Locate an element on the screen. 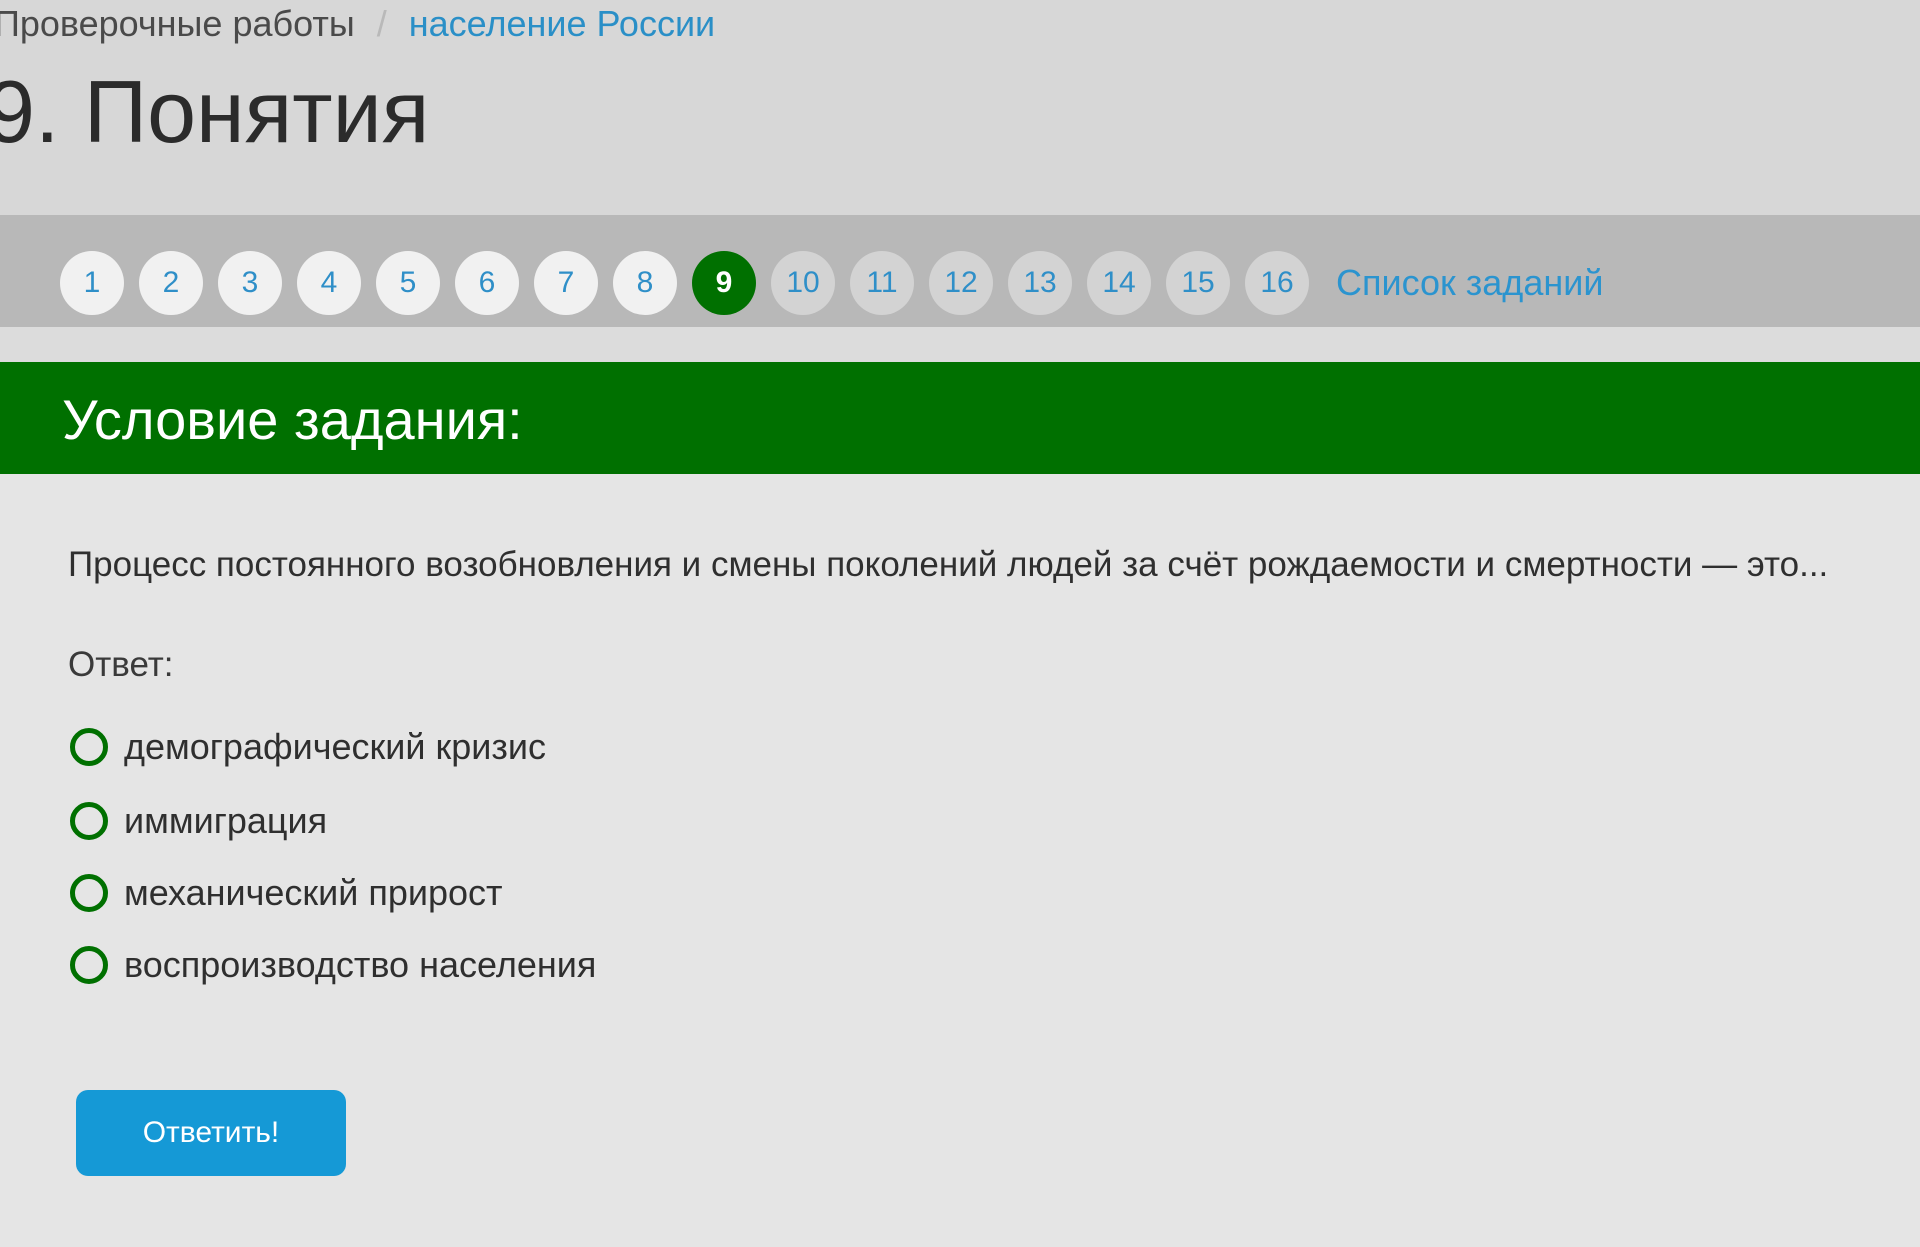 The image size is (1920, 1247). pager-item-4: 4 is located at coordinates (329, 283).